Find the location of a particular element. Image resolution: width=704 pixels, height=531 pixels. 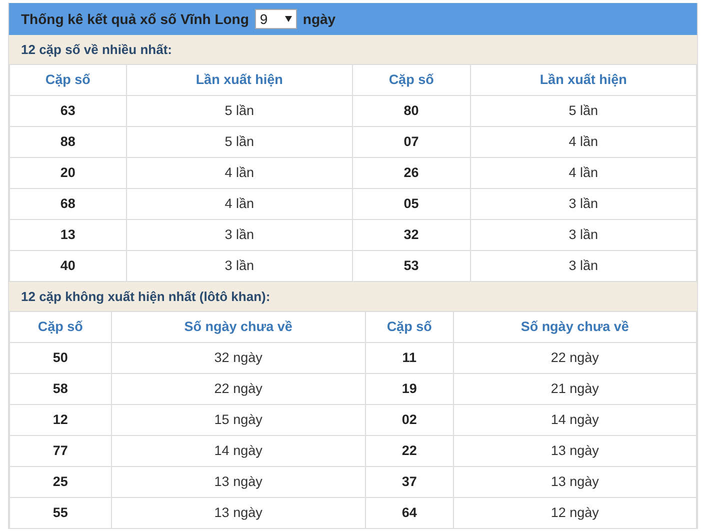

number-cell: 11 is located at coordinates (409, 358).